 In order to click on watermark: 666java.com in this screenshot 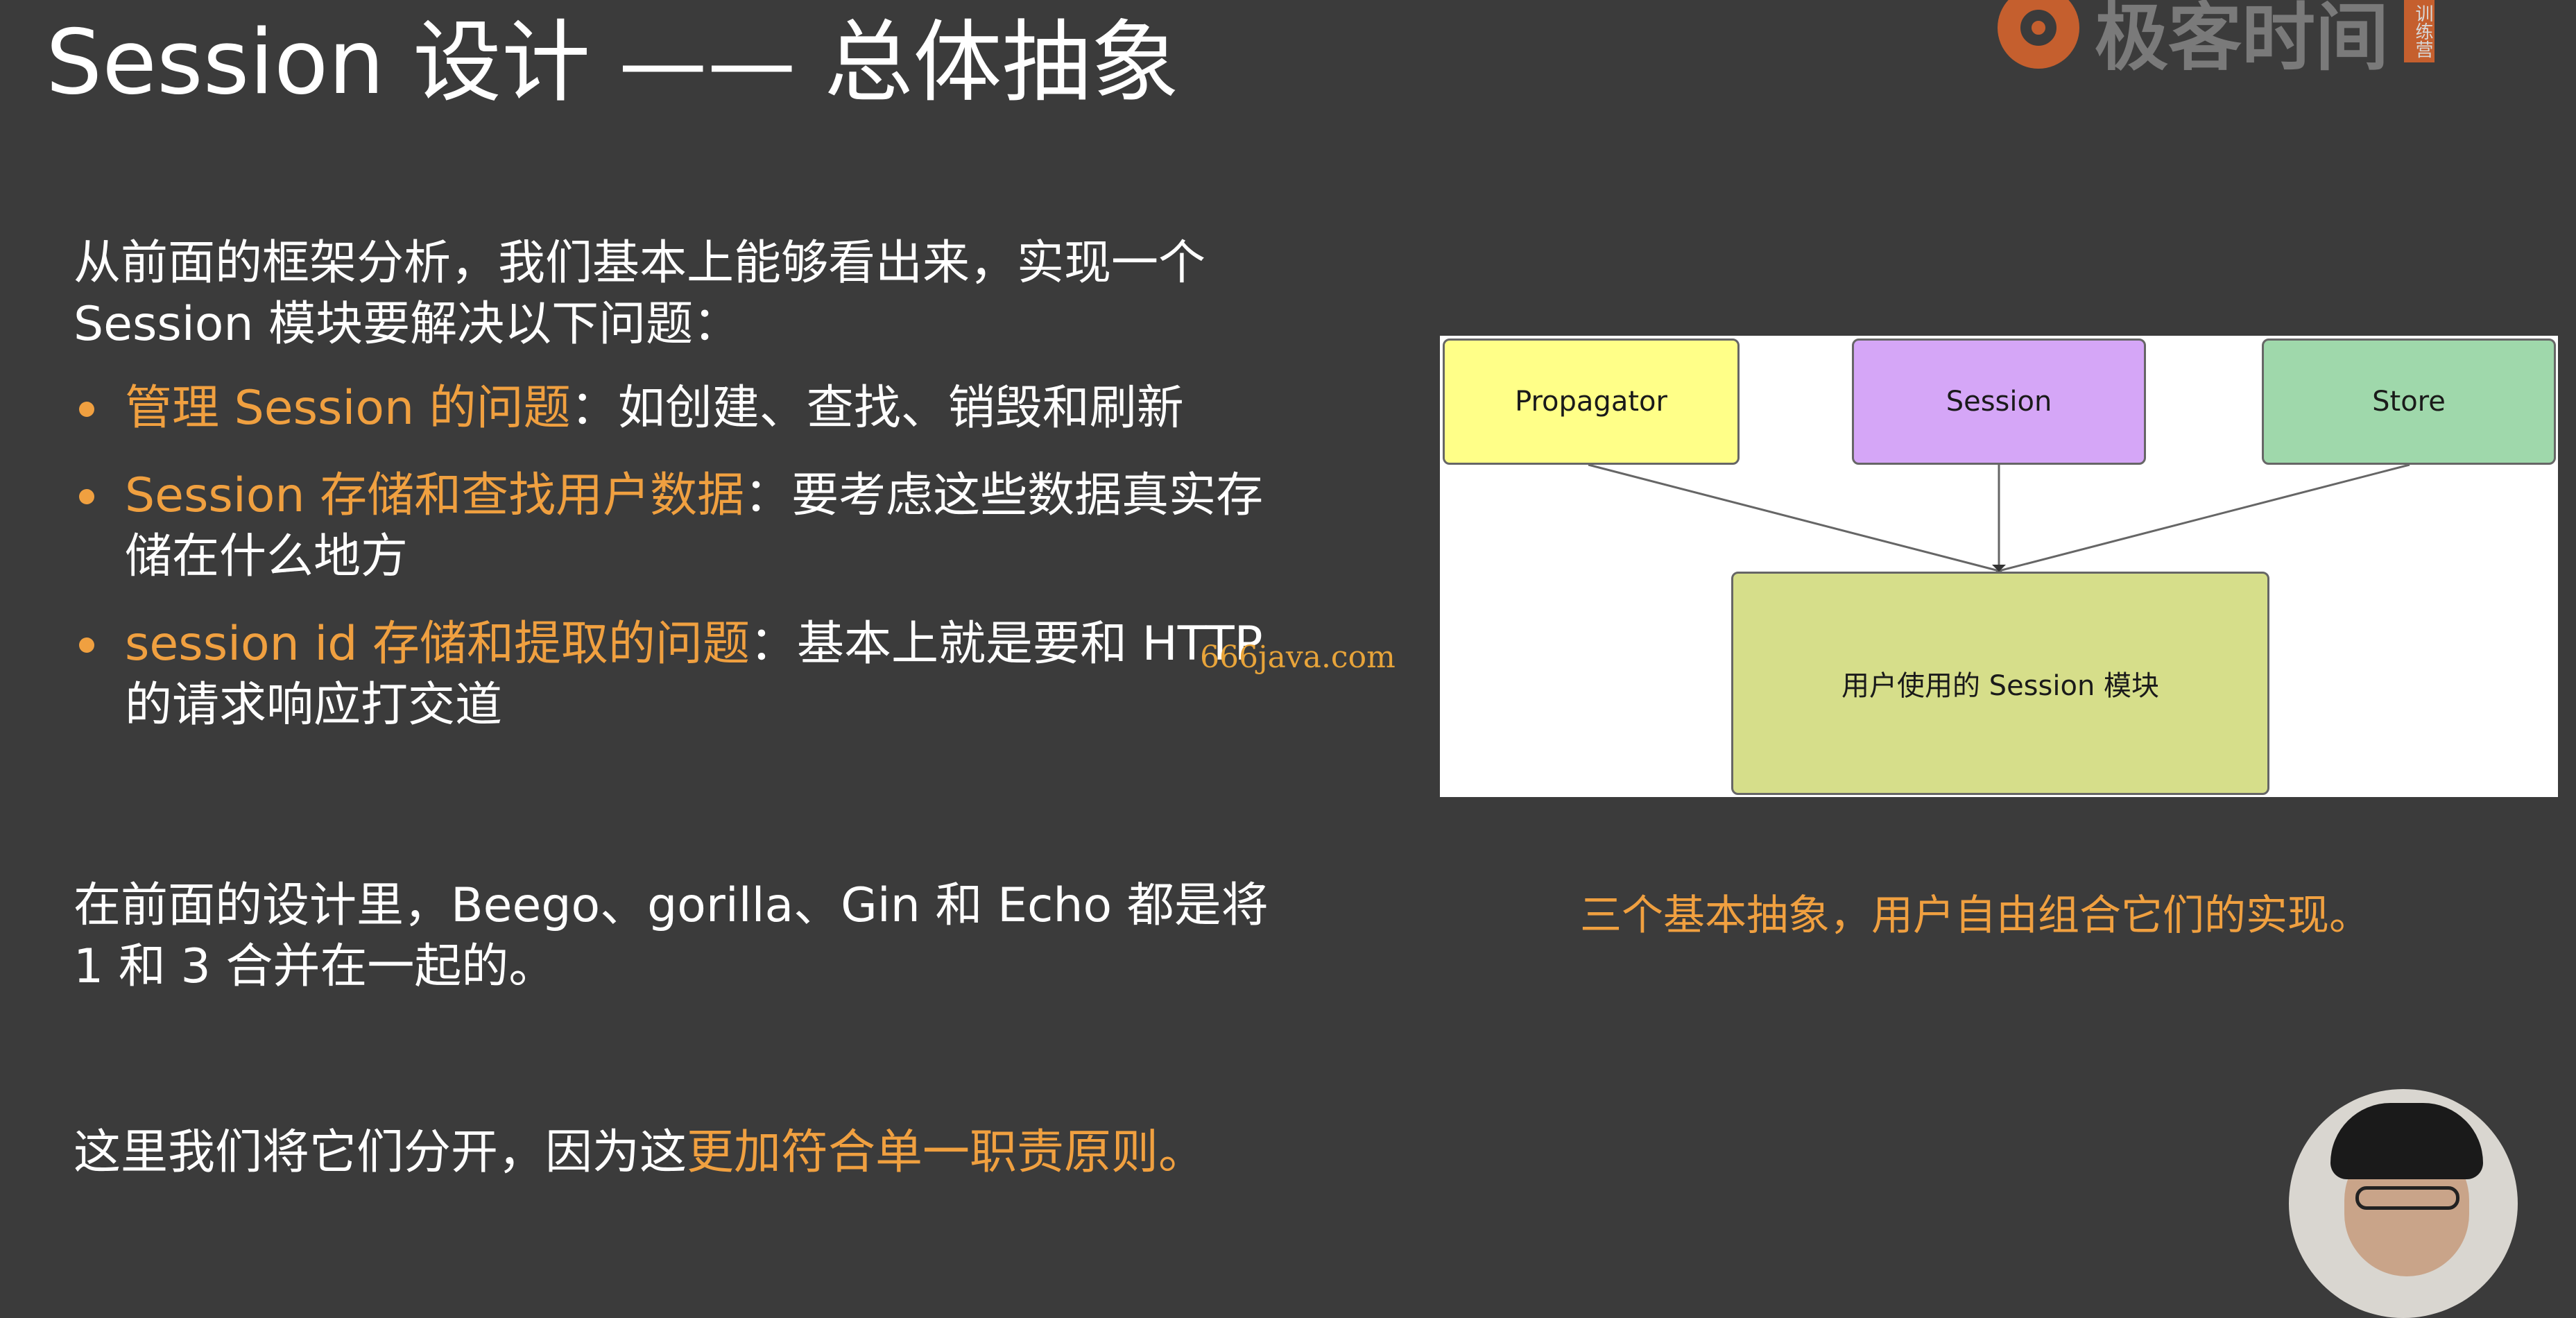, I will do `click(1298, 657)`.